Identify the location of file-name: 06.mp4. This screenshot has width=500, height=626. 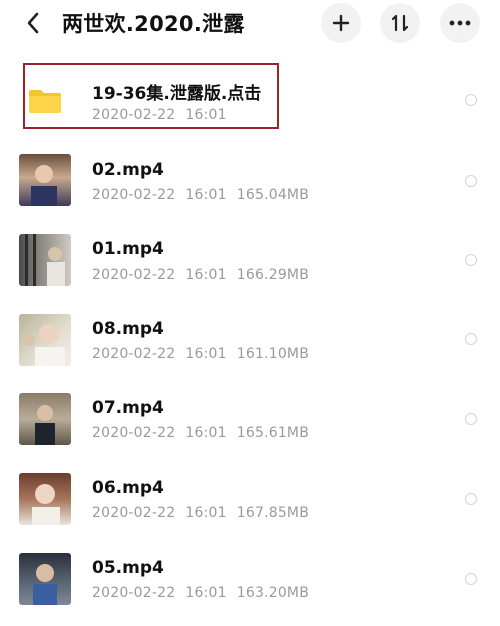
(128, 488).